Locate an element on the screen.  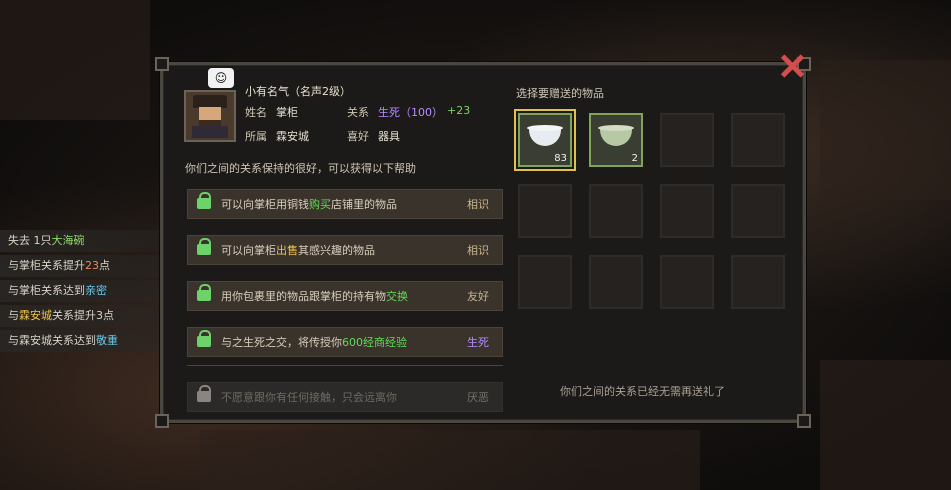
gift-title: 选择要赠送的物品 is located at coordinates (560, 93).